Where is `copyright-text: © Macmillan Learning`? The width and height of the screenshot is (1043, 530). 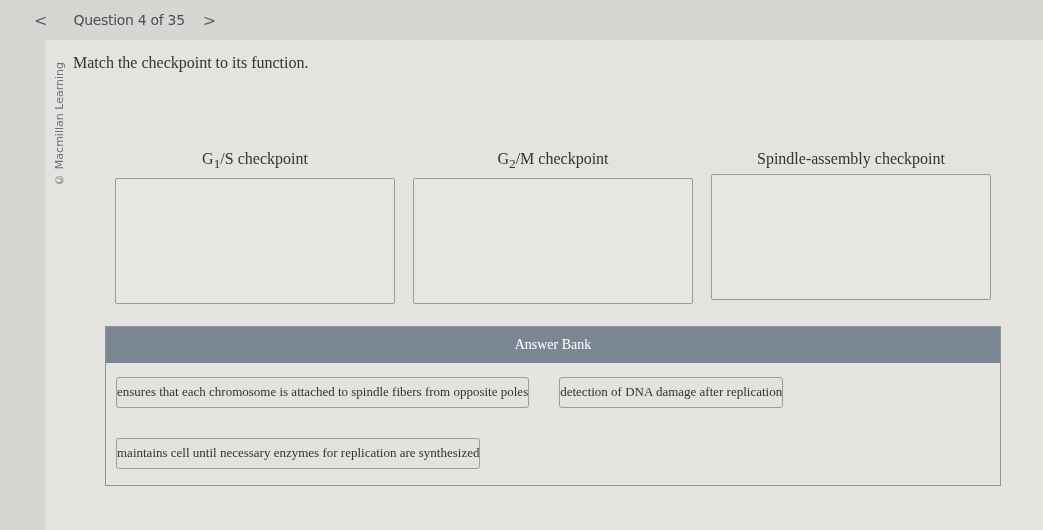
copyright-text: © Macmillan Learning is located at coordinates (59, 124).